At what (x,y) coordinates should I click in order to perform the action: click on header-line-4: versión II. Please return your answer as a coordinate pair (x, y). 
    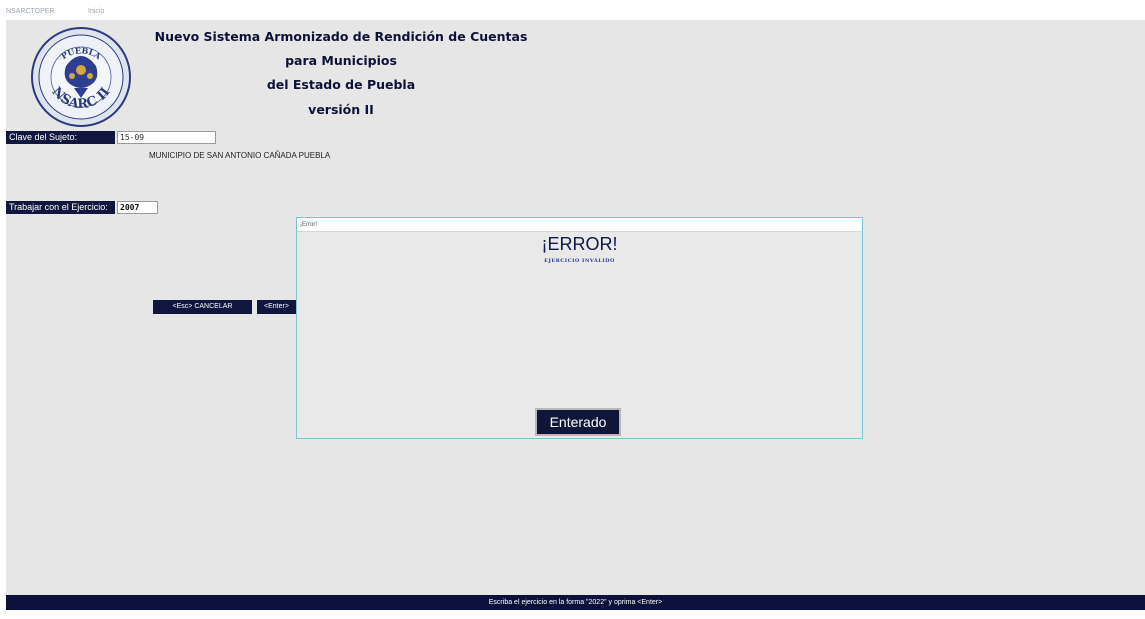
    Looking at the image, I should click on (341, 109).